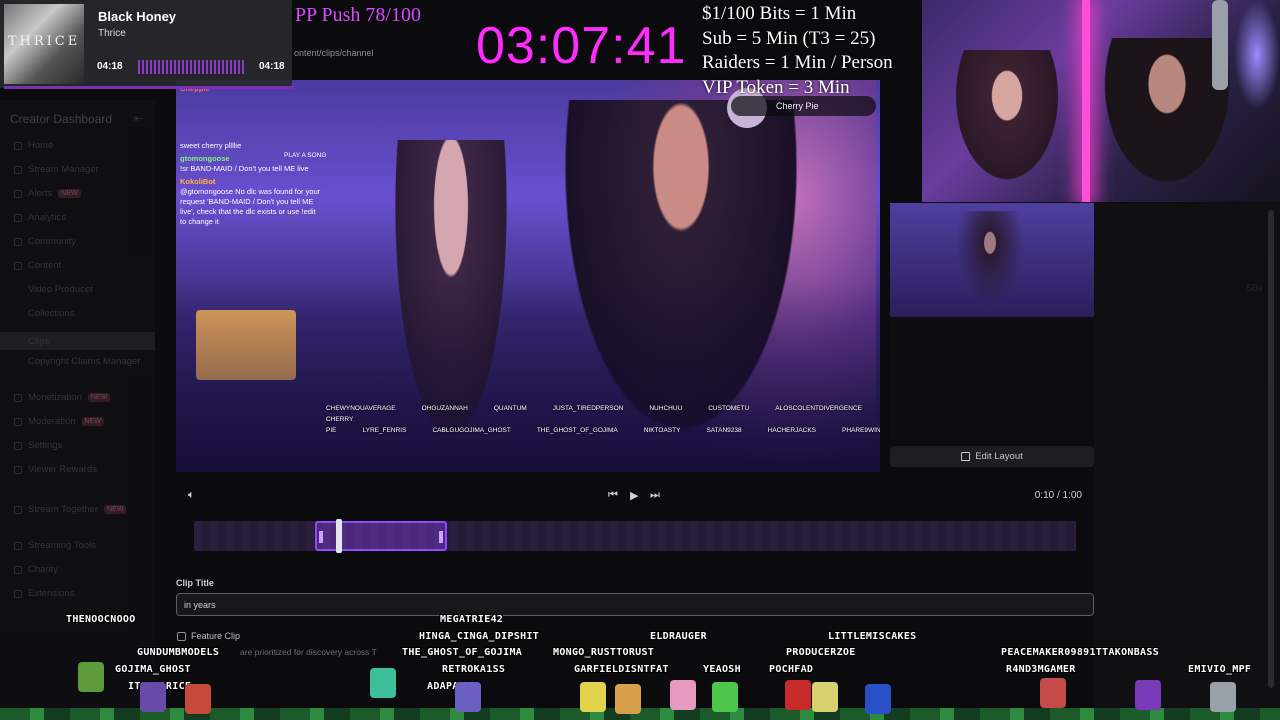  Describe the element at coordinates (479, 636) in the screenshot. I see `viewer-character-name: HINGA_CINGA_DIPSHIT` at that location.